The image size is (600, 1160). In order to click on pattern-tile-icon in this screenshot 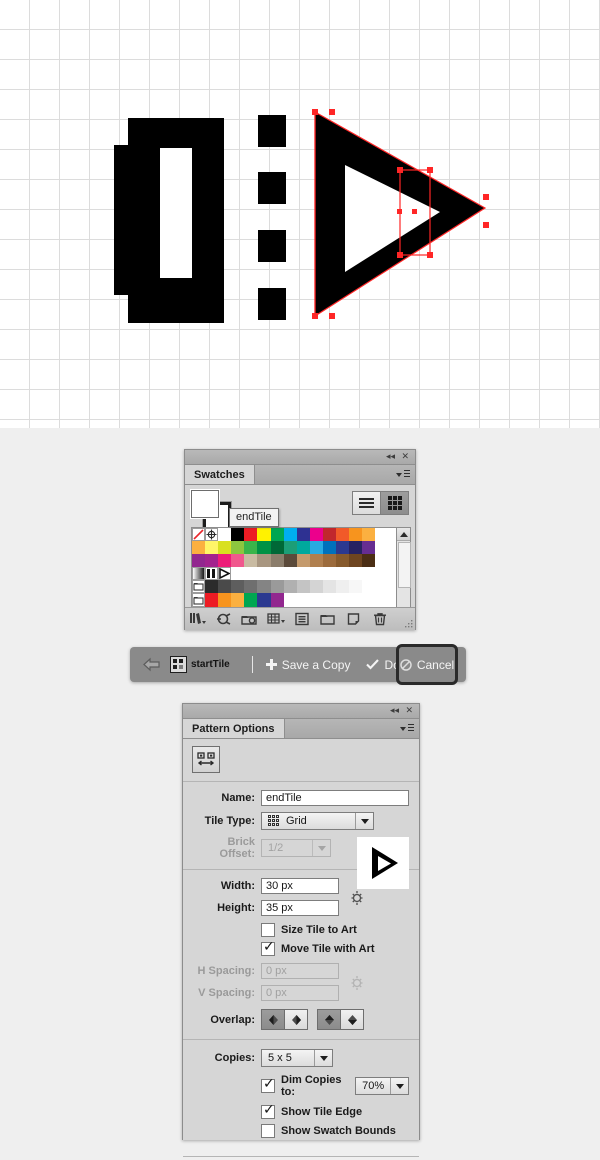, I will do `click(178, 664)`.